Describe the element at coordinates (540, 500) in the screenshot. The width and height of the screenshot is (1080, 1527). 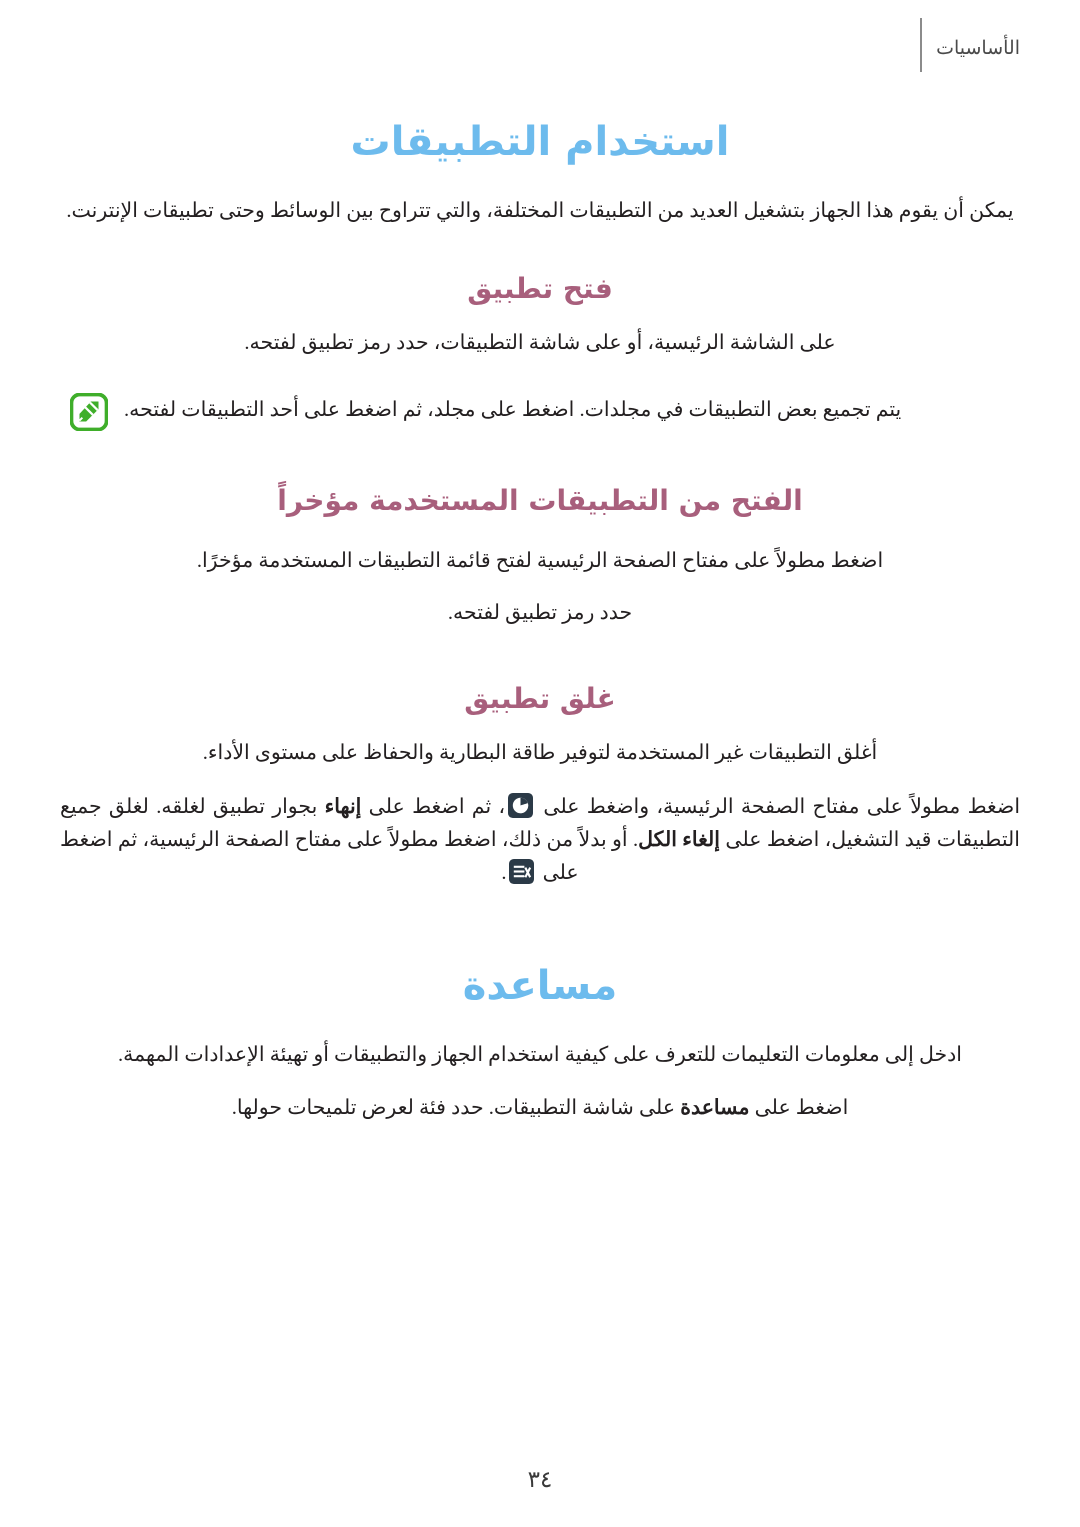
I see `section-heading-recent-apps: الفتح من التطبيقات المستخدمة مؤخراً` at that location.